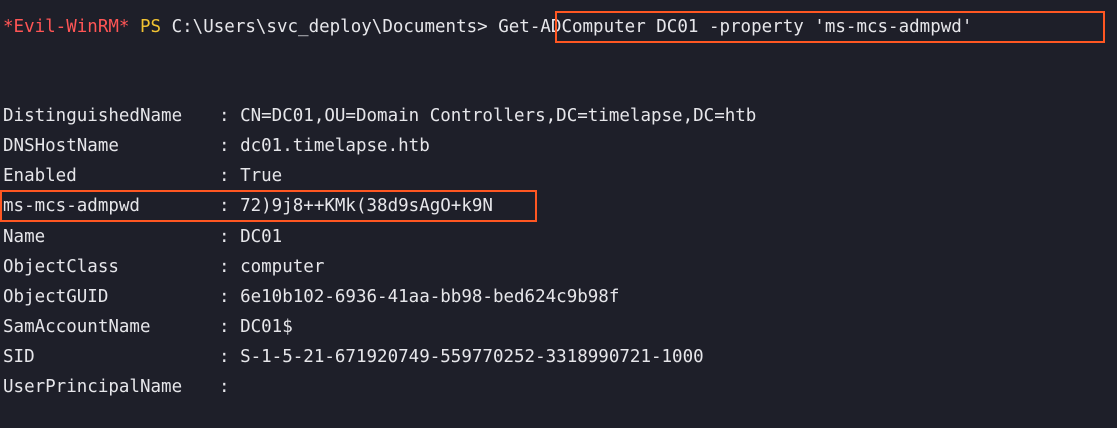 Image resolution: width=1117 pixels, height=428 pixels. What do you see at coordinates (329, 27) in the screenshot?
I see `prompt-path: C:\Users\svc_deploy\Documents>` at bounding box center [329, 27].